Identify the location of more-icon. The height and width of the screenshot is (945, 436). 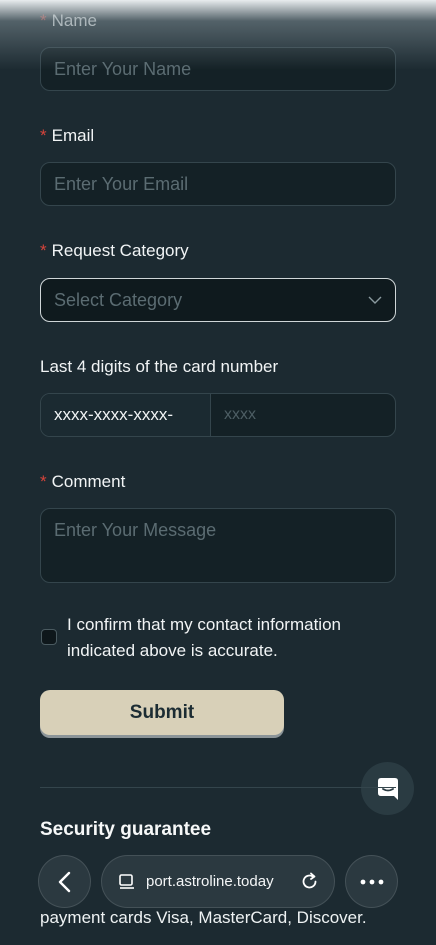
(371, 881).